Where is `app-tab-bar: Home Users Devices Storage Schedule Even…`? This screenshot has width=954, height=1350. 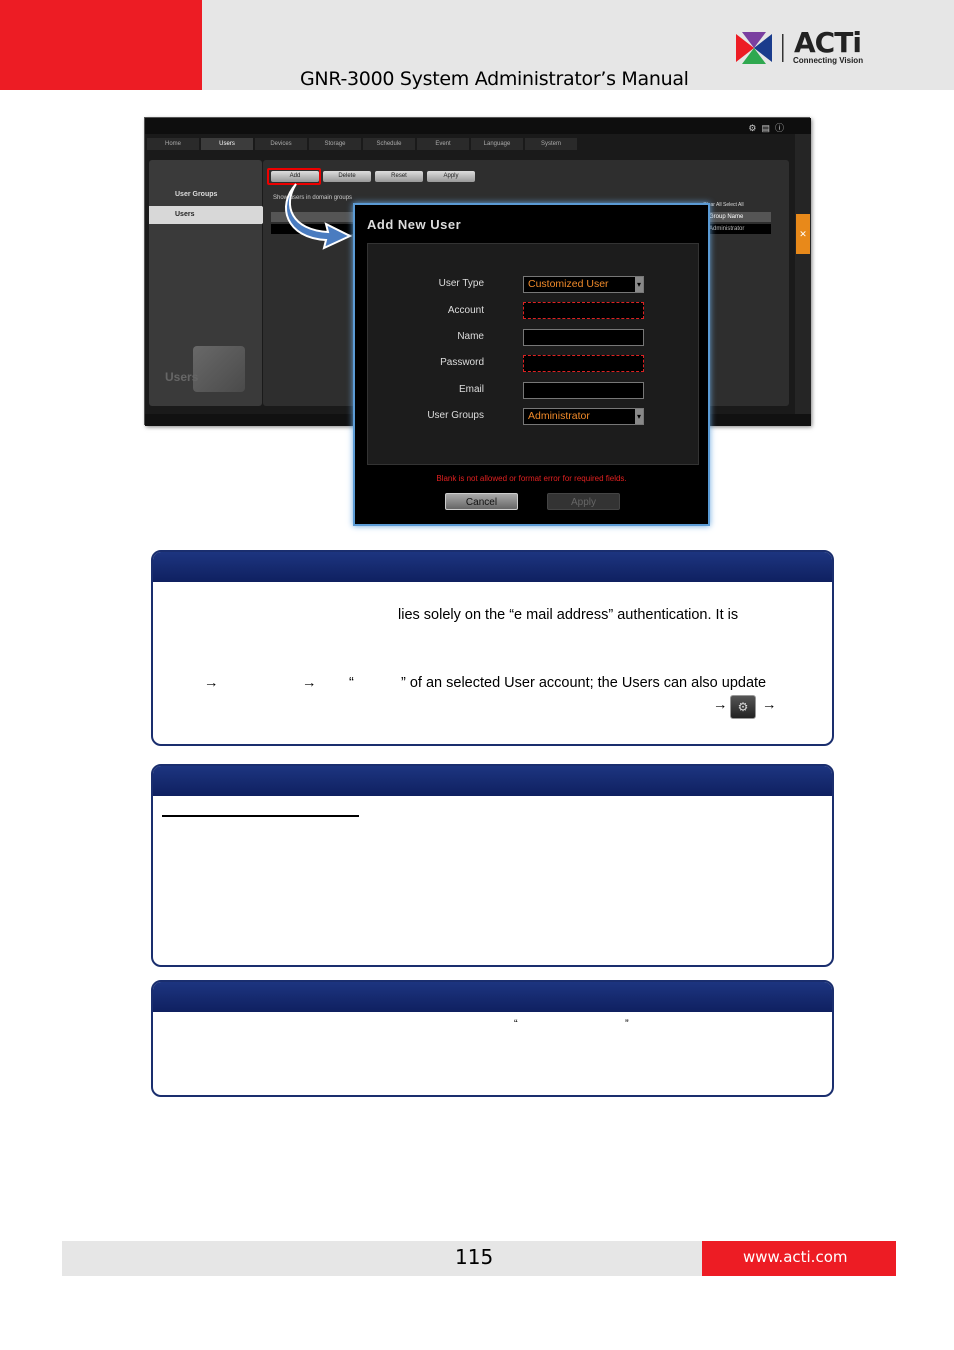 app-tab-bar: Home Users Devices Storage Schedule Even… is located at coordinates (478, 144).